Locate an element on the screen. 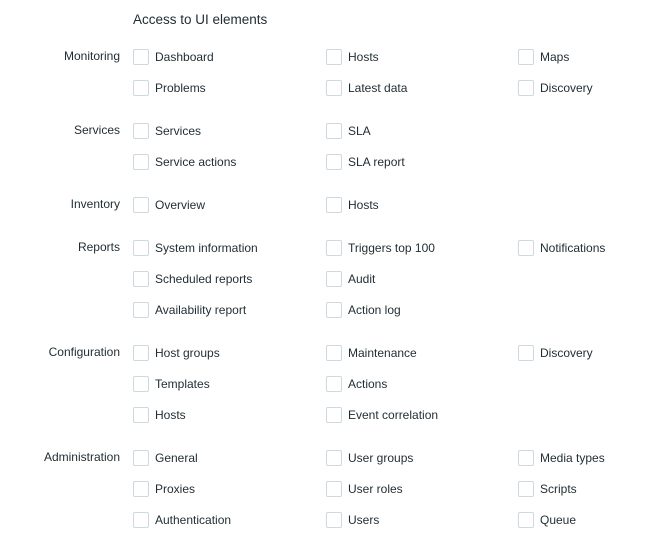 The height and width of the screenshot is (535, 647). checkbox-label: User groups is located at coordinates (380, 458).